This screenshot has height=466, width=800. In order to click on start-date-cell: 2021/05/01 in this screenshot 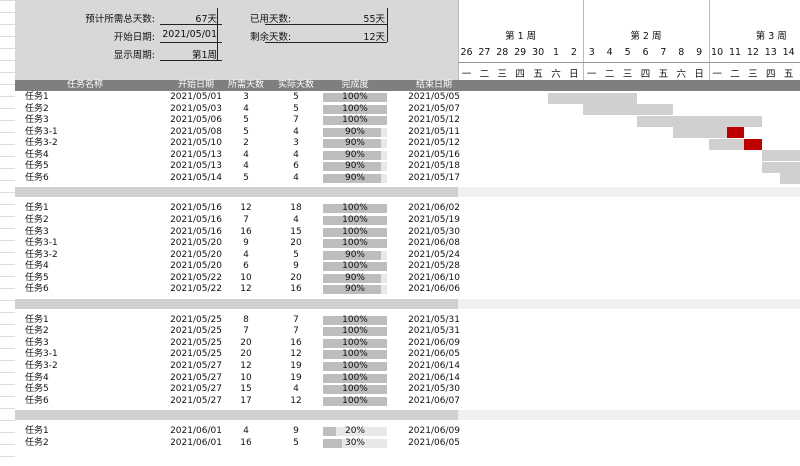, I will do `click(196, 98)`.